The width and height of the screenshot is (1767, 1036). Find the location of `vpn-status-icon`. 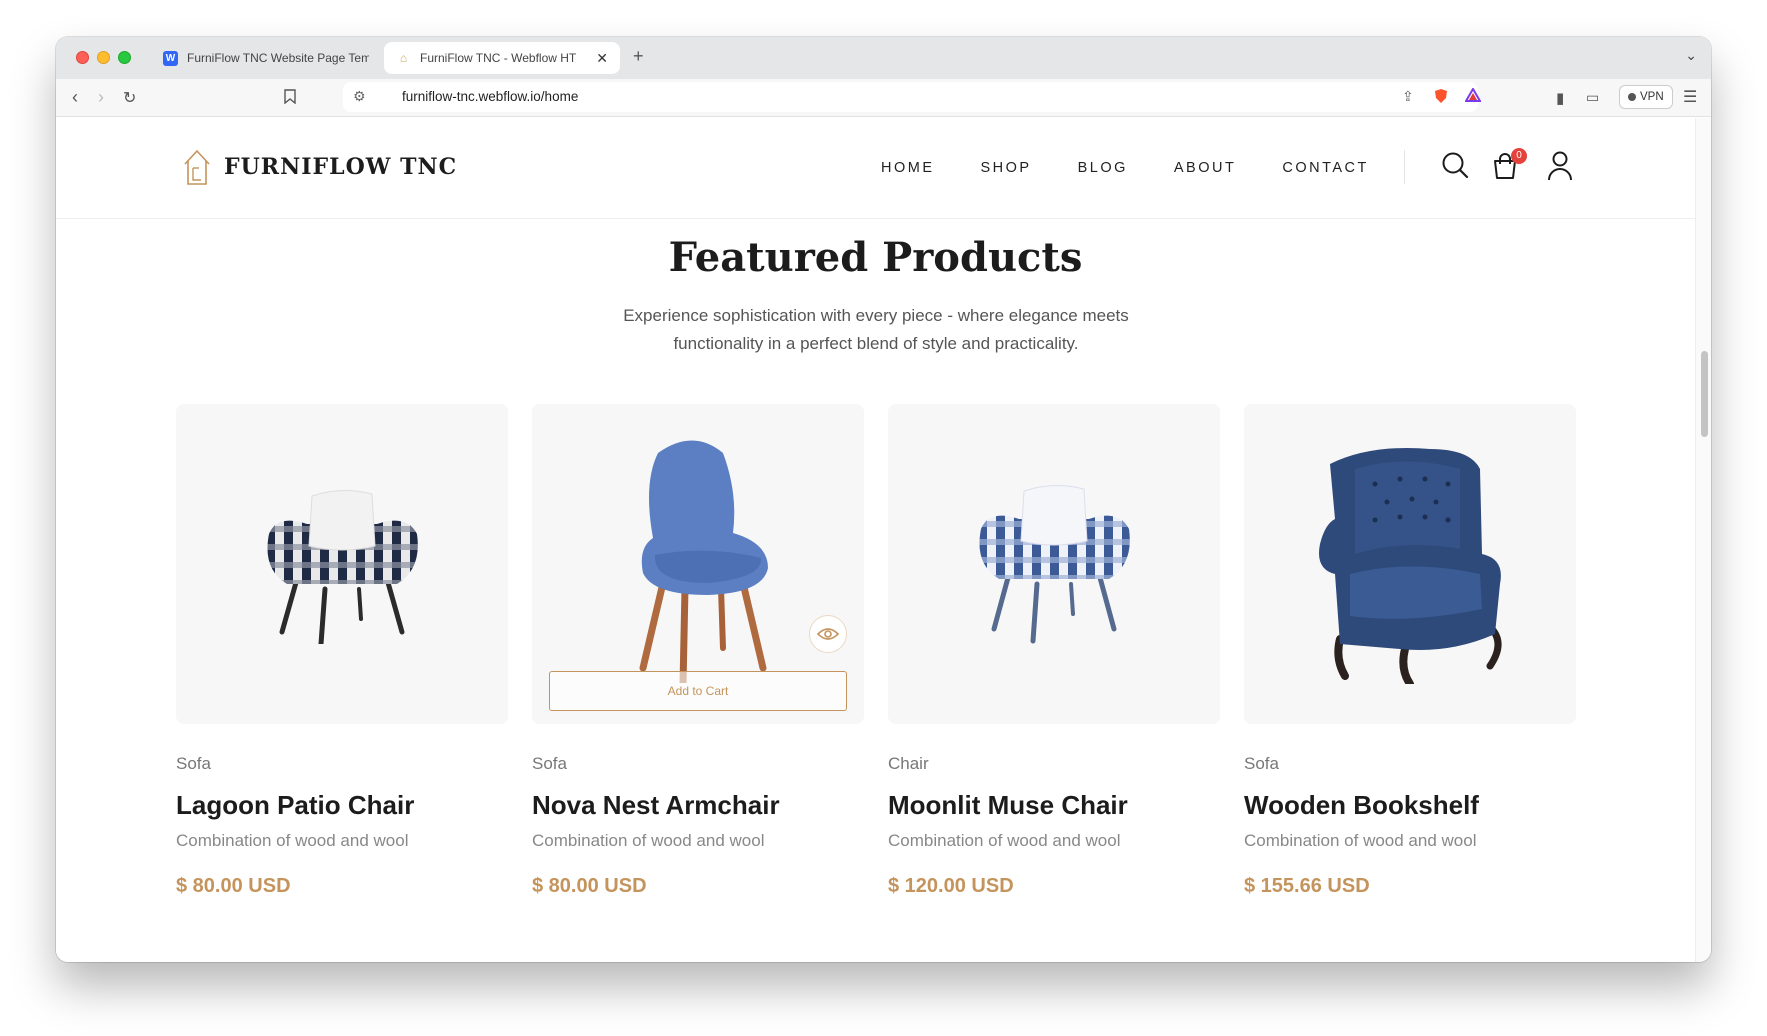

vpn-status-icon is located at coordinates (1632, 97).